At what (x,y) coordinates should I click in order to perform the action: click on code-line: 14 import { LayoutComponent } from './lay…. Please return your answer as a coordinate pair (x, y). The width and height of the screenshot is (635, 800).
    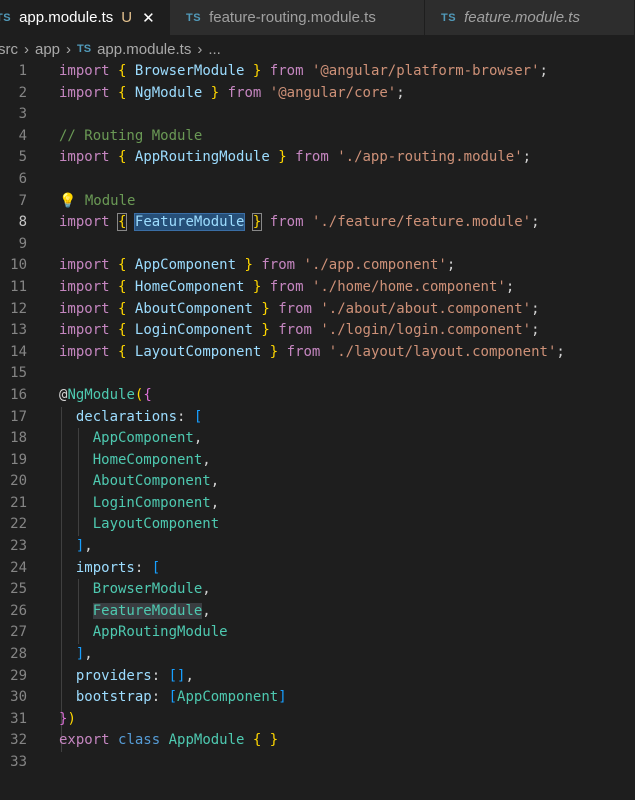
    Looking at the image, I should click on (317, 353).